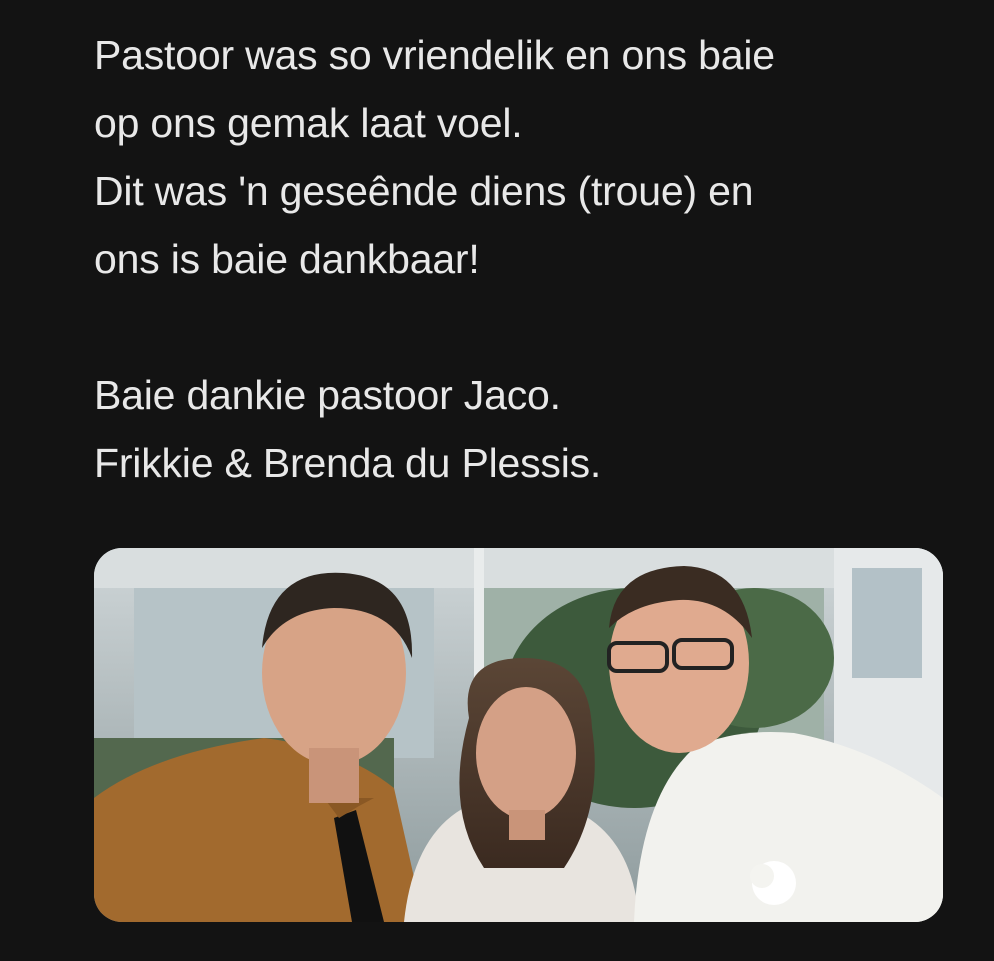 This screenshot has height=961, width=994. What do you see at coordinates (287, 259) in the screenshot?
I see `review-line: ons is baie dankbaar!` at bounding box center [287, 259].